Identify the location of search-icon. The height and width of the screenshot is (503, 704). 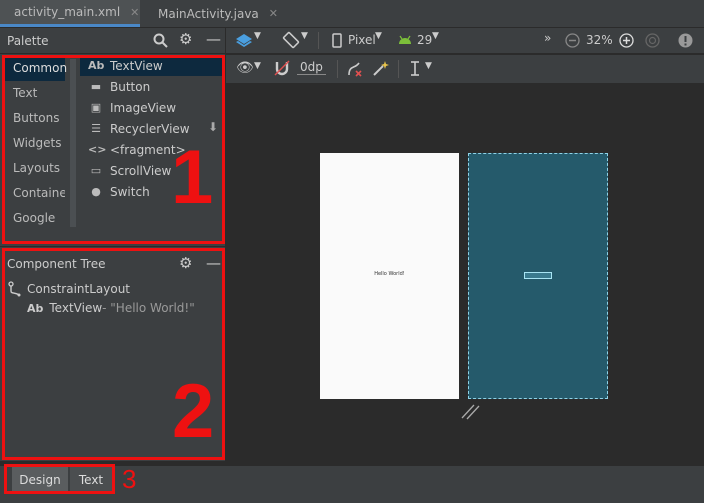
(160, 40).